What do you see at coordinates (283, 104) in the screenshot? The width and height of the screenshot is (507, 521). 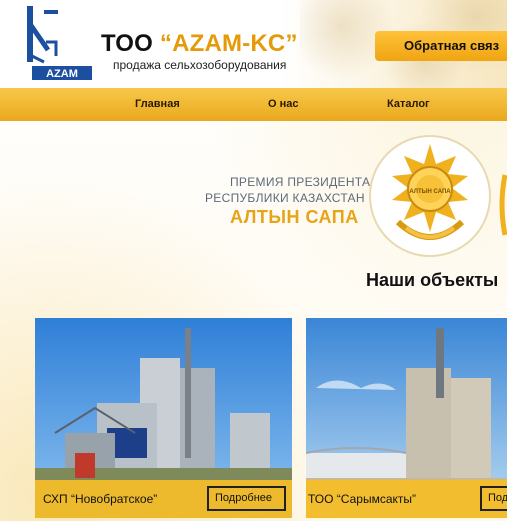 I see `nav-item-about: О нас` at bounding box center [283, 104].